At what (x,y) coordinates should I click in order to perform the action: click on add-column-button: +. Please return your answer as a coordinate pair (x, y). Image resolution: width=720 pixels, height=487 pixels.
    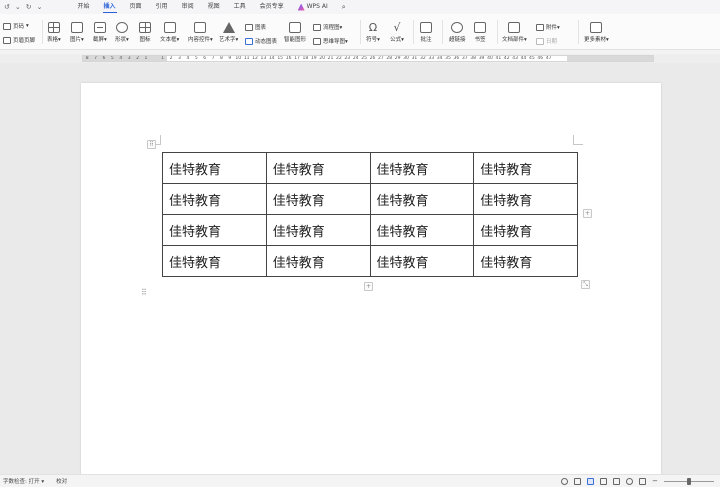
    Looking at the image, I should click on (587, 213).